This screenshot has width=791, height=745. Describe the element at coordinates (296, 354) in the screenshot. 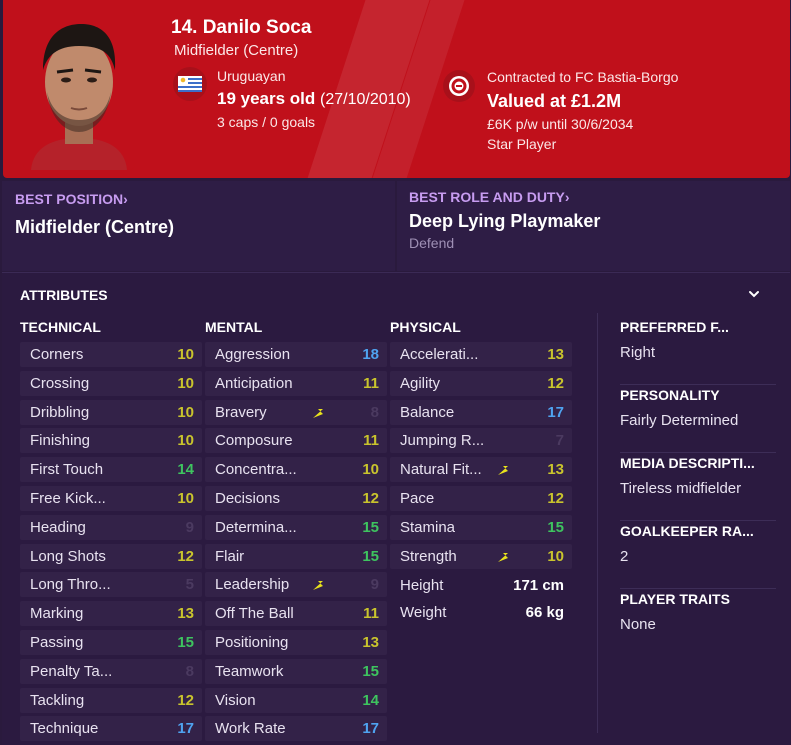

I see `attribute-row-aggression: Aggression 18` at that location.